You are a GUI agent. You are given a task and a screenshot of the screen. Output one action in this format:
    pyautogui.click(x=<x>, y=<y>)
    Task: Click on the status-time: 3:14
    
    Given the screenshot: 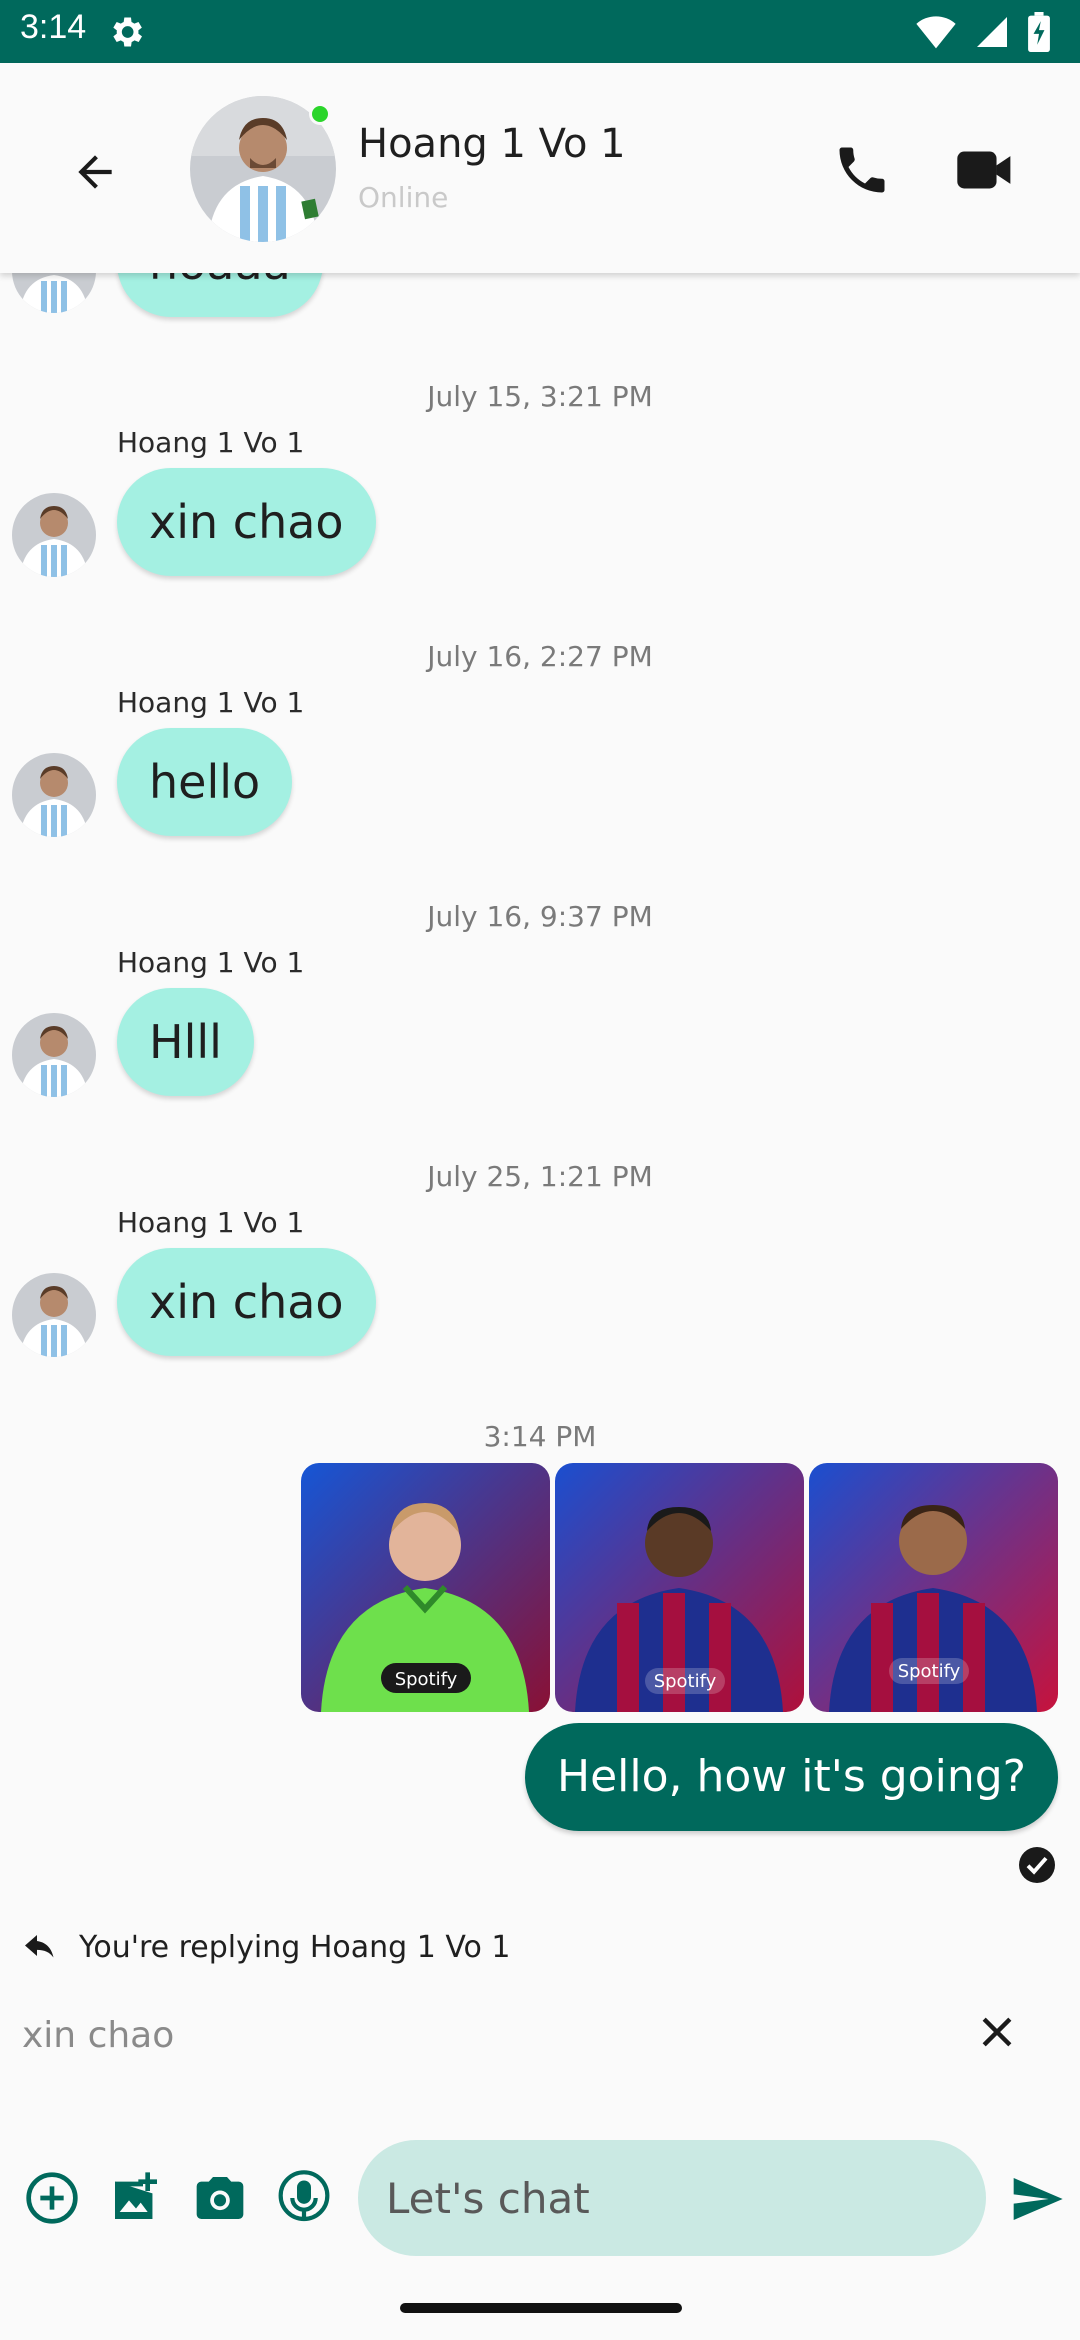 What is the action you would take?
    pyautogui.click(x=53, y=27)
    